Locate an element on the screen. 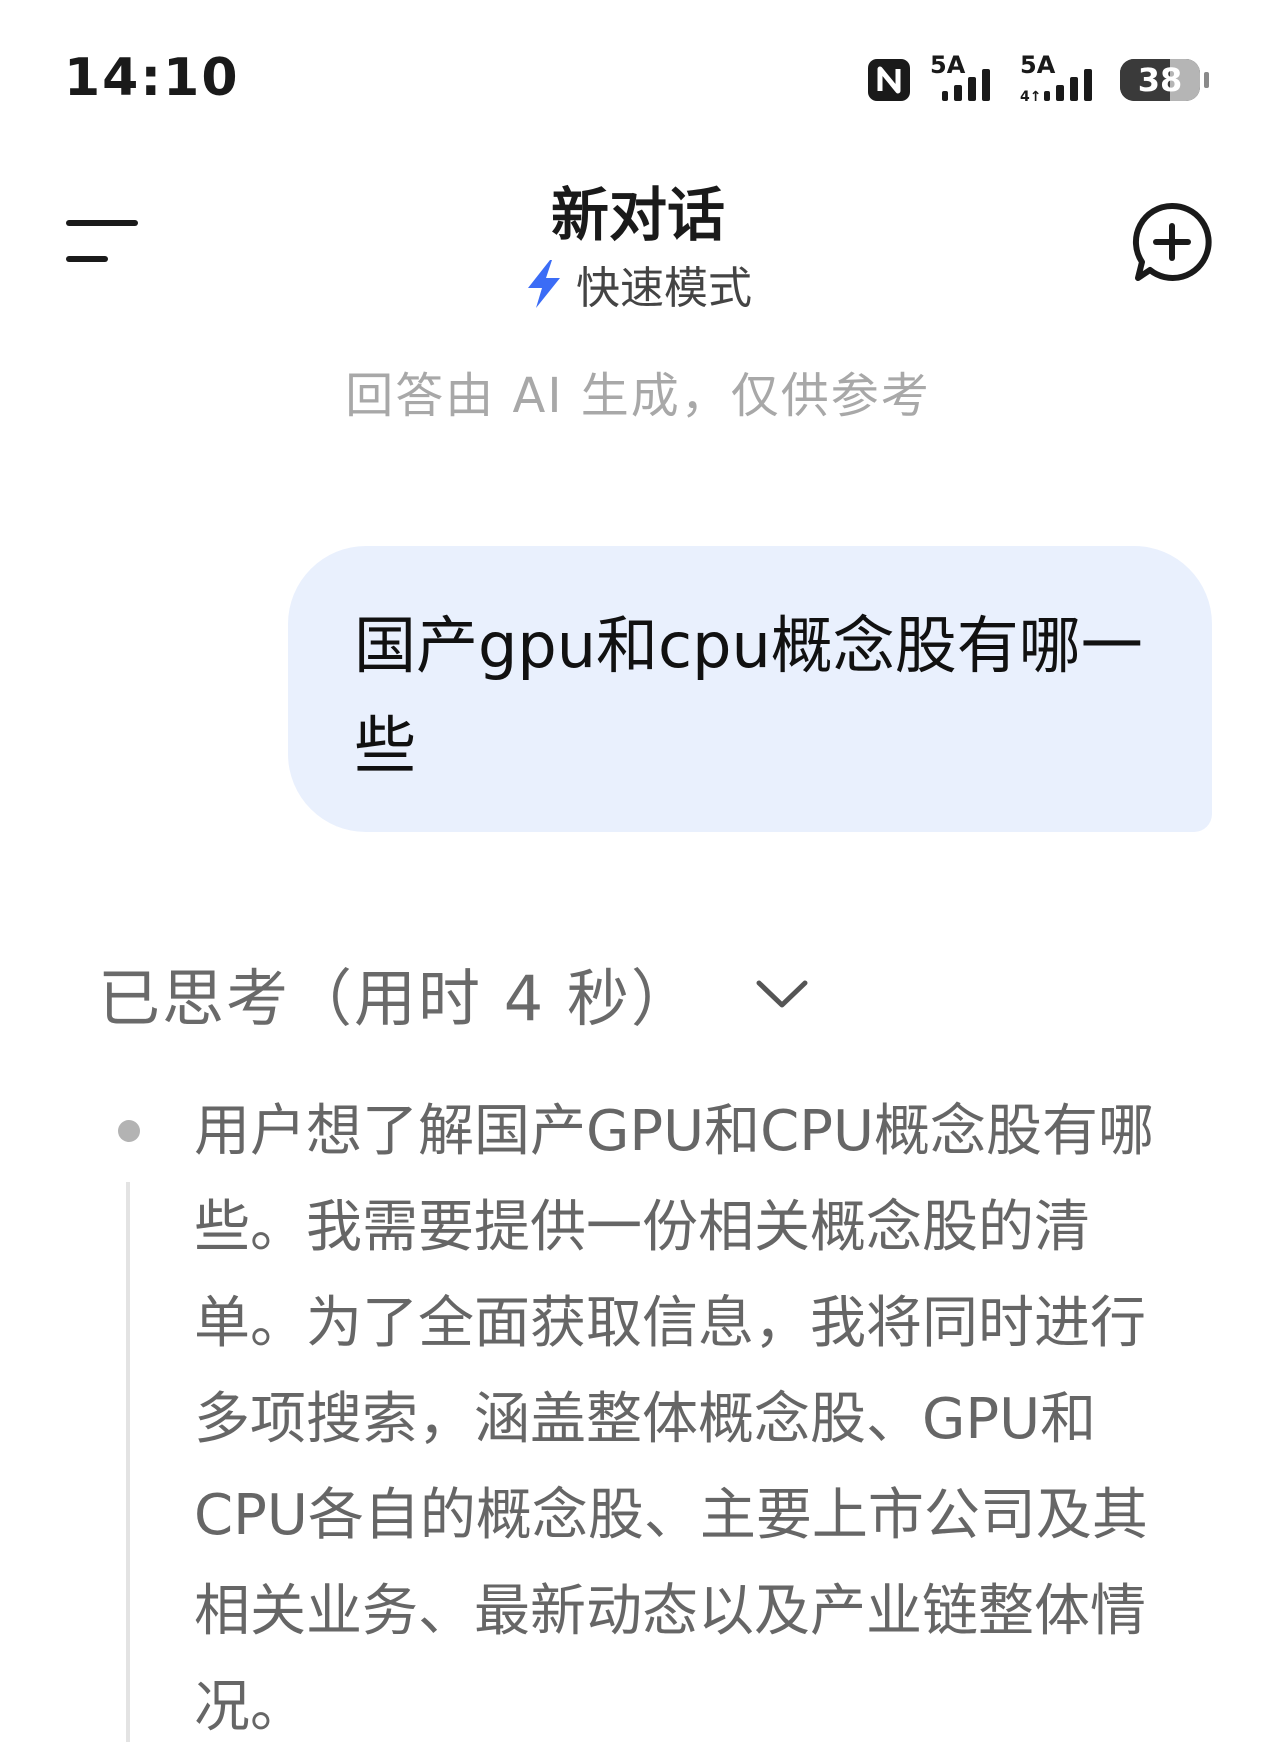 This screenshot has width=1276, height=1742. sim1-label: 5A is located at coordinates (948, 65).